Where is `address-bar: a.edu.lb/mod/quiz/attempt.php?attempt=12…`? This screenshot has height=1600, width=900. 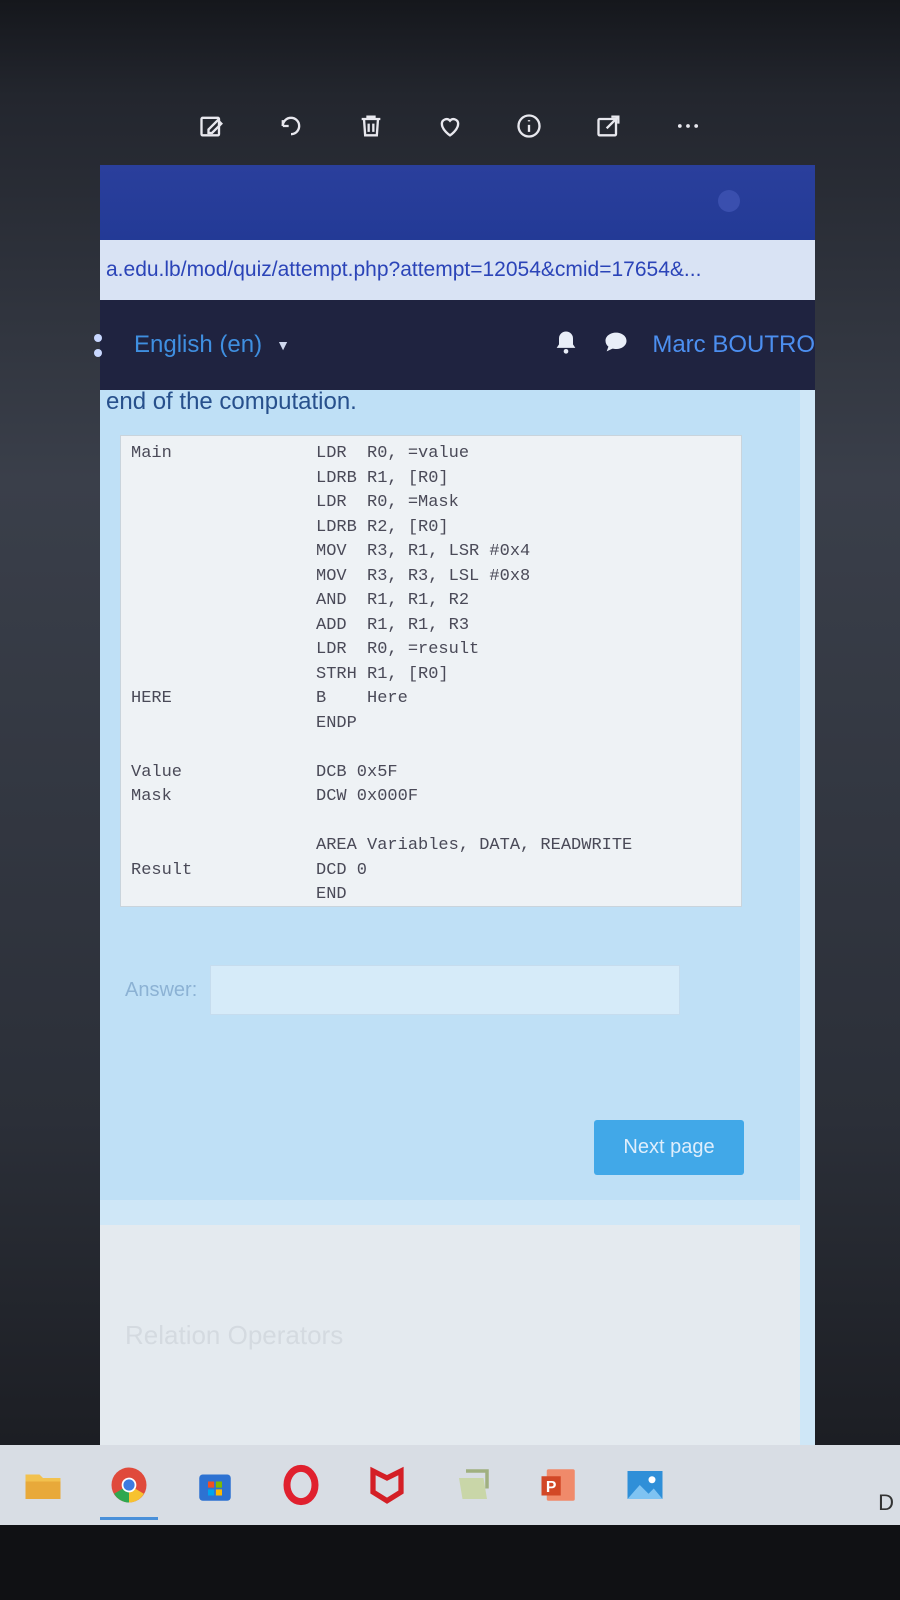
address-bar: a.edu.lb/mod/quiz/attempt.php?attempt=12… is located at coordinates (457, 270).